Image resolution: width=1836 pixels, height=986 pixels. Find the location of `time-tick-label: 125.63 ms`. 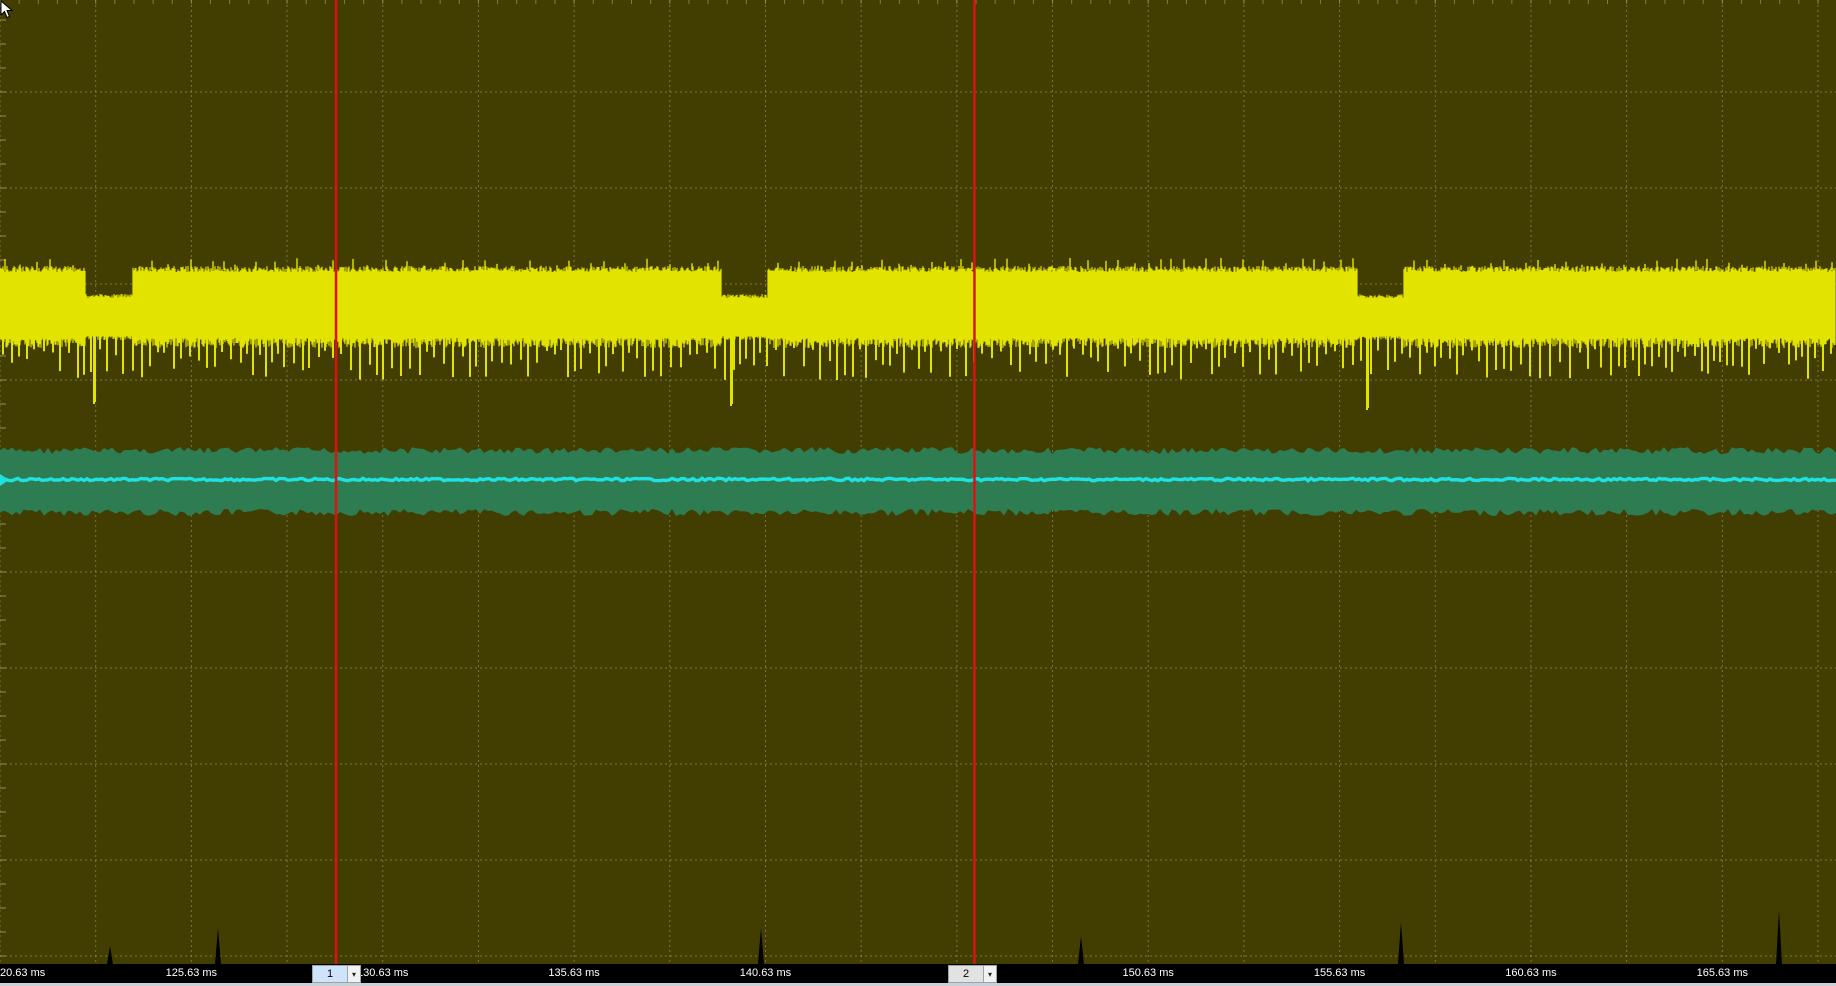

time-tick-label: 125.63 ms is located at coordinates (191, 973).